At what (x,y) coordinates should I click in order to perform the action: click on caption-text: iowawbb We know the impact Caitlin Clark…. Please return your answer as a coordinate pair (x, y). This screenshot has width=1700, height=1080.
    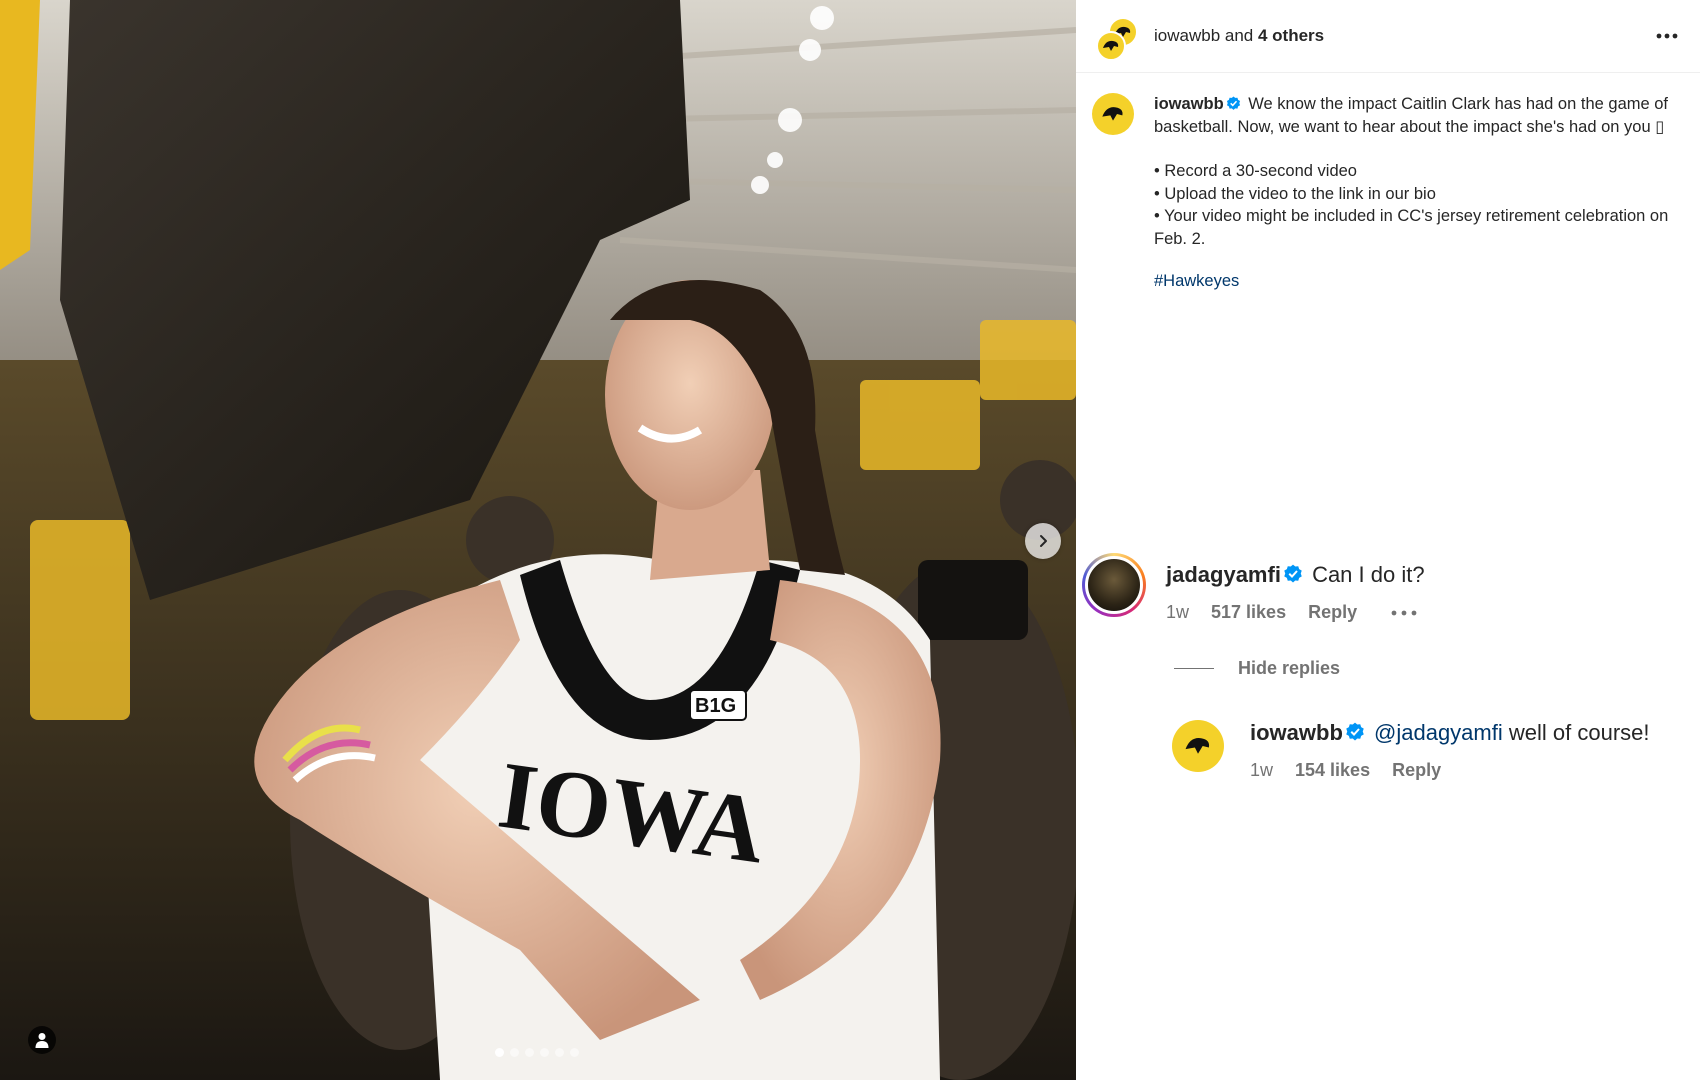
    Looking at the image, I should click on (1414, 193).